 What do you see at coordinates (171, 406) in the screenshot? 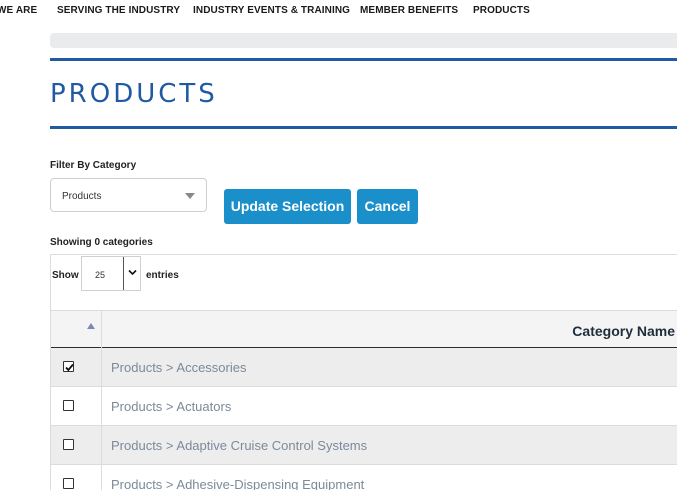
I see `category-name-cell: Products > Actuators` at bounding box center [171, 406].